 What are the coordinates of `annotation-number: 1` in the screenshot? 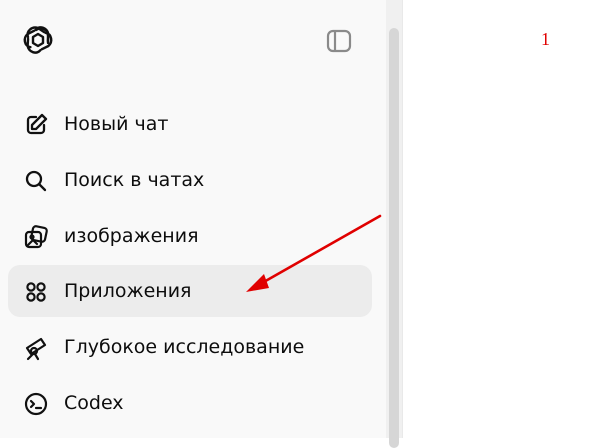 It's located at (545, 39).